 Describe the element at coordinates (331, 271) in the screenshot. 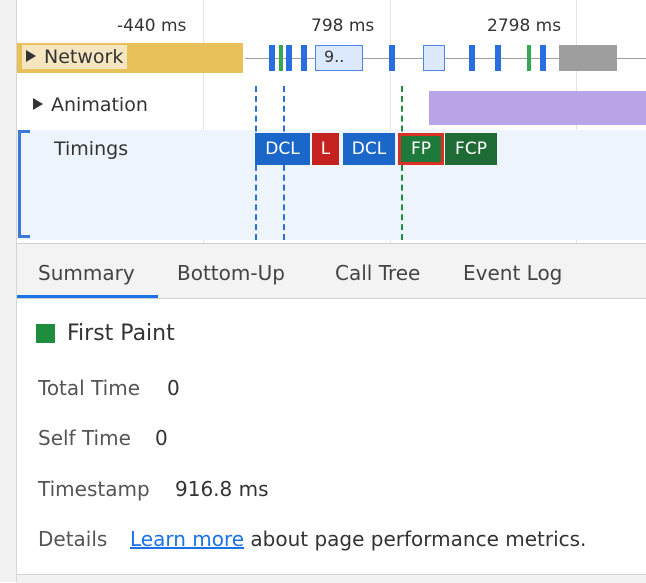

I see `details-tab-bar: Summary Bottom-Up Call Tree Event Log` at that location.